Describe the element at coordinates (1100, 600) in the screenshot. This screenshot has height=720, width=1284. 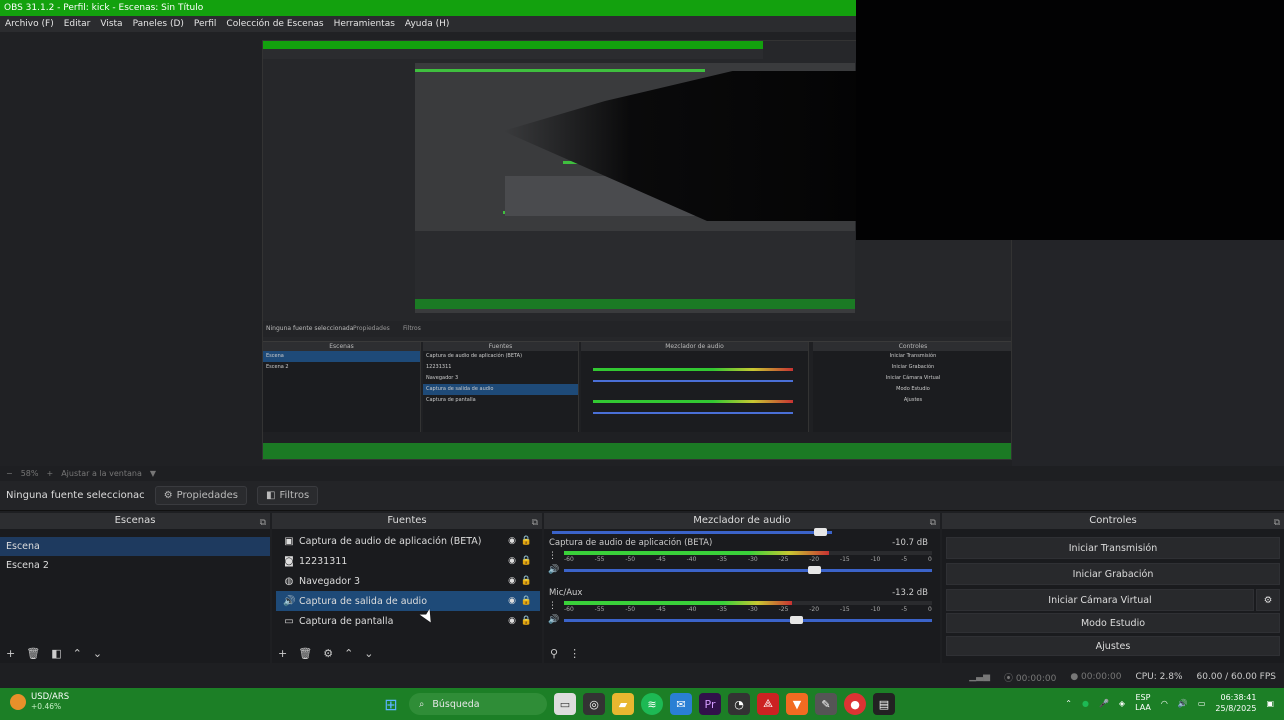
I see `start-virtual-camera-button: Iniciar Cámara Virtual` at that location.